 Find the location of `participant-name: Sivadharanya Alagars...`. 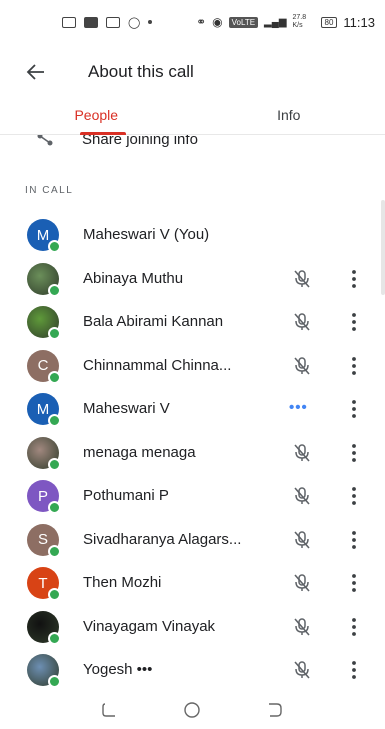

participant-name: Sivadharanya Alagars... is located at coordinates (162, 539).